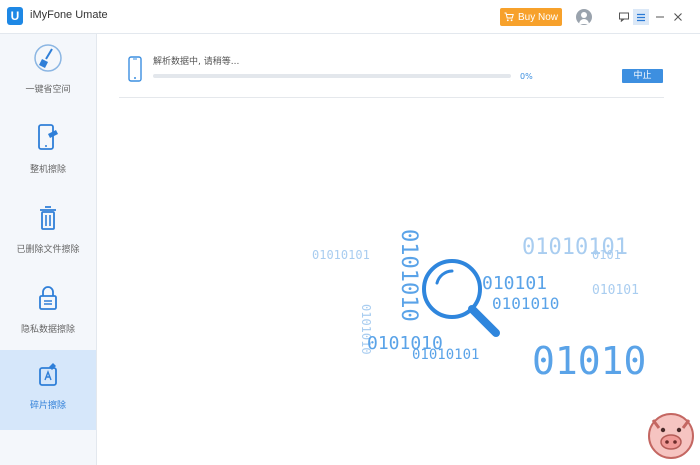 This screenshot has height=465, width=700. What do you see at coordinates (642, 76) in the screenshot?
I see `stop-button: 中止` at bounding box center [642, 76].